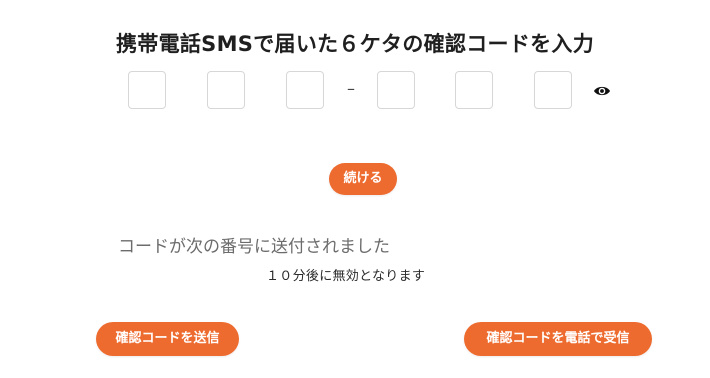 The height and width of the screenshot is (378, 710). Describe the element at coordinates (363, 179) in the screenshot. I see `continue-button: 続ける` at that location.